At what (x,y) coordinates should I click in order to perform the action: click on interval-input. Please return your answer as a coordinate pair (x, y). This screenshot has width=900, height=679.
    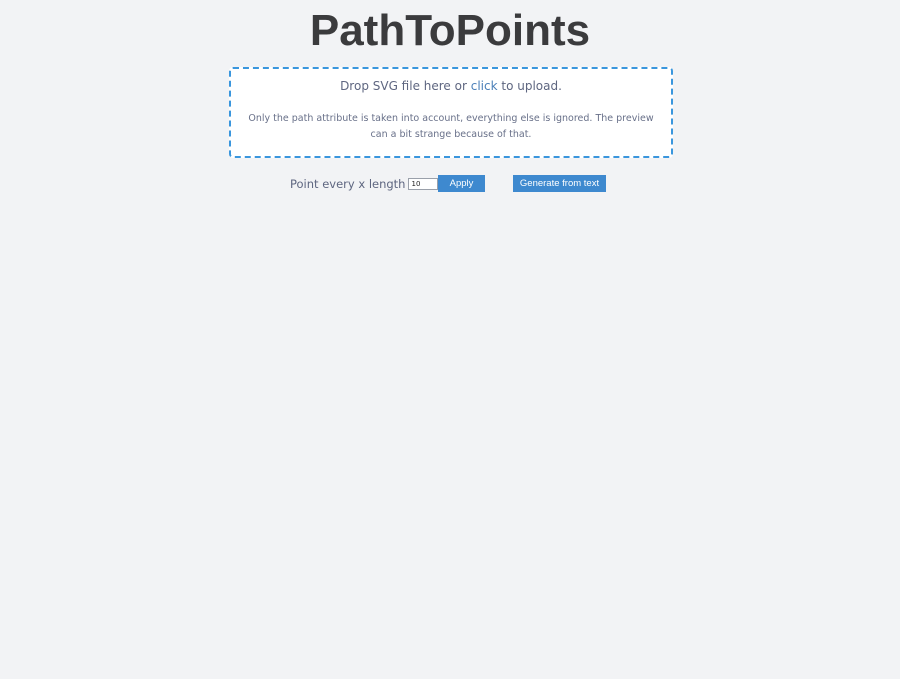
    Looking at the image, I should click on (423, 184).